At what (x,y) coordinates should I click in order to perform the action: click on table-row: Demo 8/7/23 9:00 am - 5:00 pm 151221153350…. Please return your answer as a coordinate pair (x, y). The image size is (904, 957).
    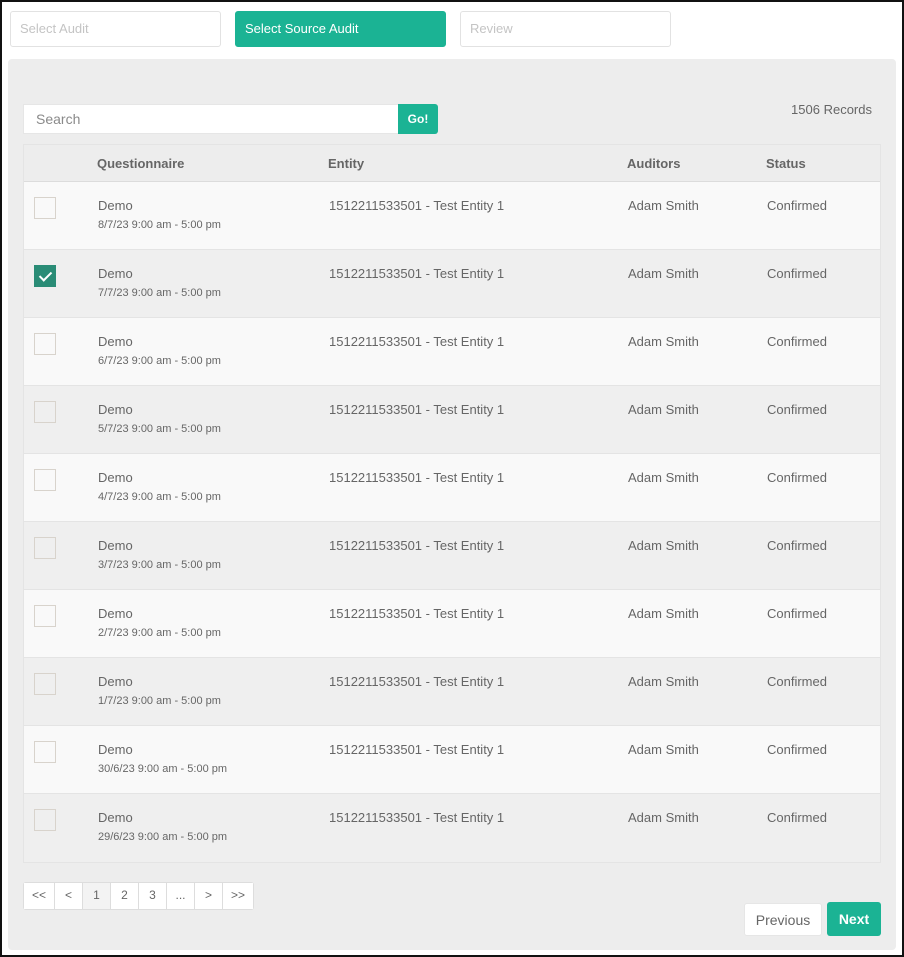
    Looking at the image, I should click on (452, 216).